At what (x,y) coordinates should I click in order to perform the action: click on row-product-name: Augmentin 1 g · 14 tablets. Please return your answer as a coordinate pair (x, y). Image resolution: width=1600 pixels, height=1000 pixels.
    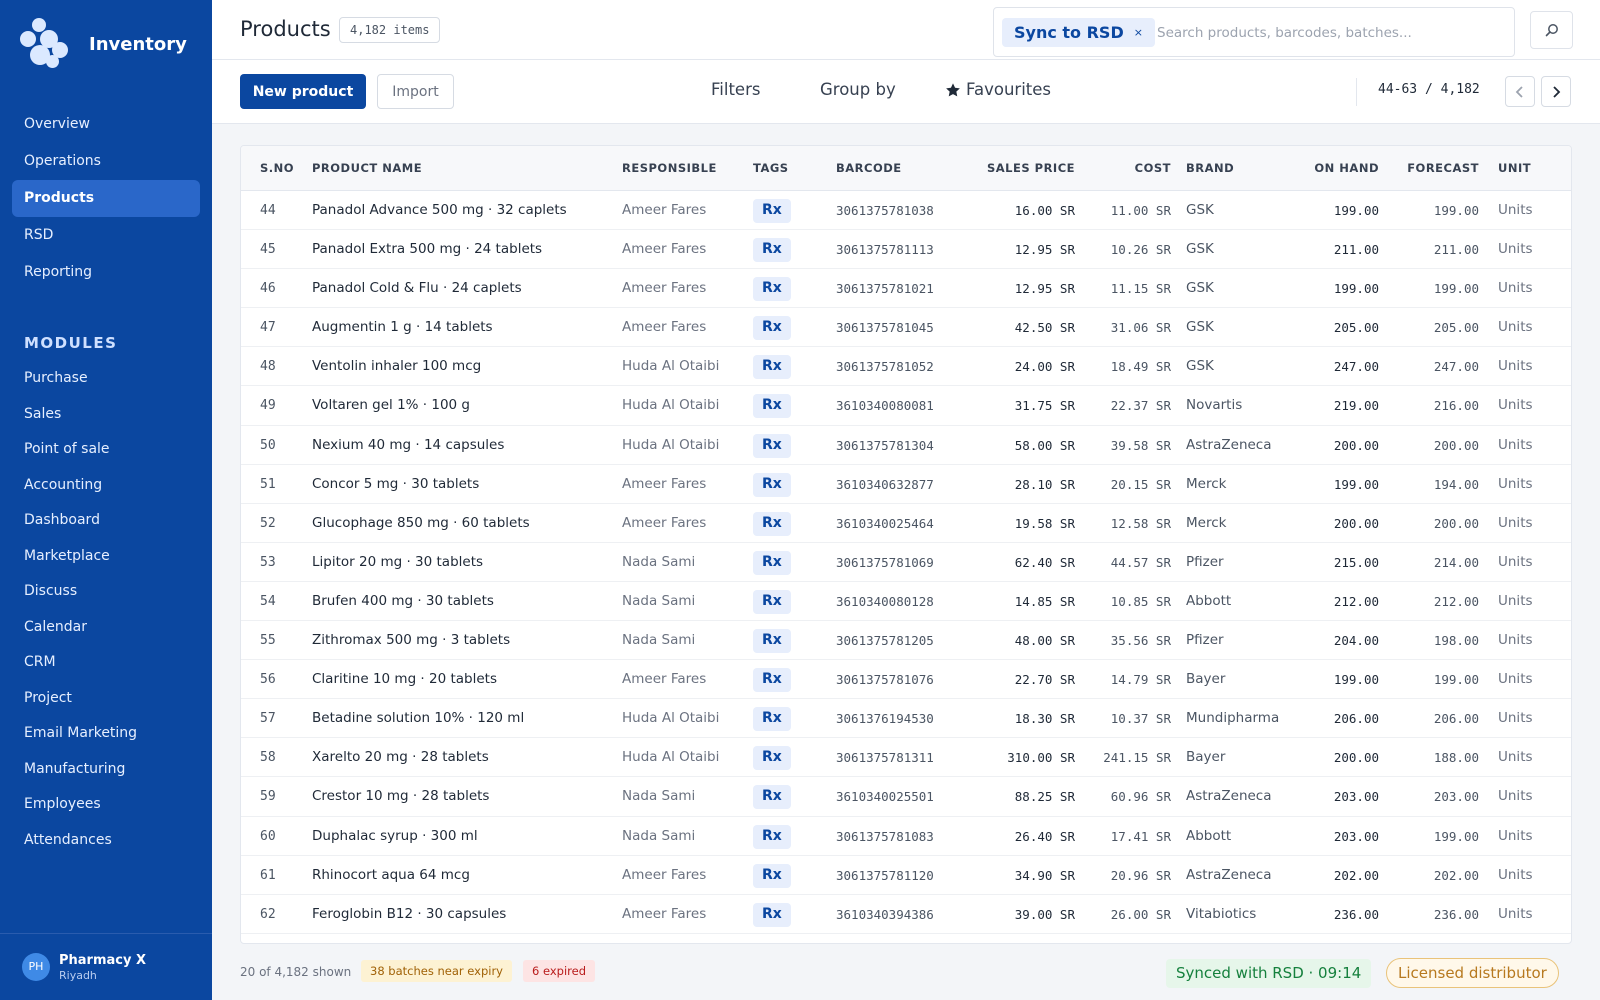
    Looking at the image, I should click on (402, 327).